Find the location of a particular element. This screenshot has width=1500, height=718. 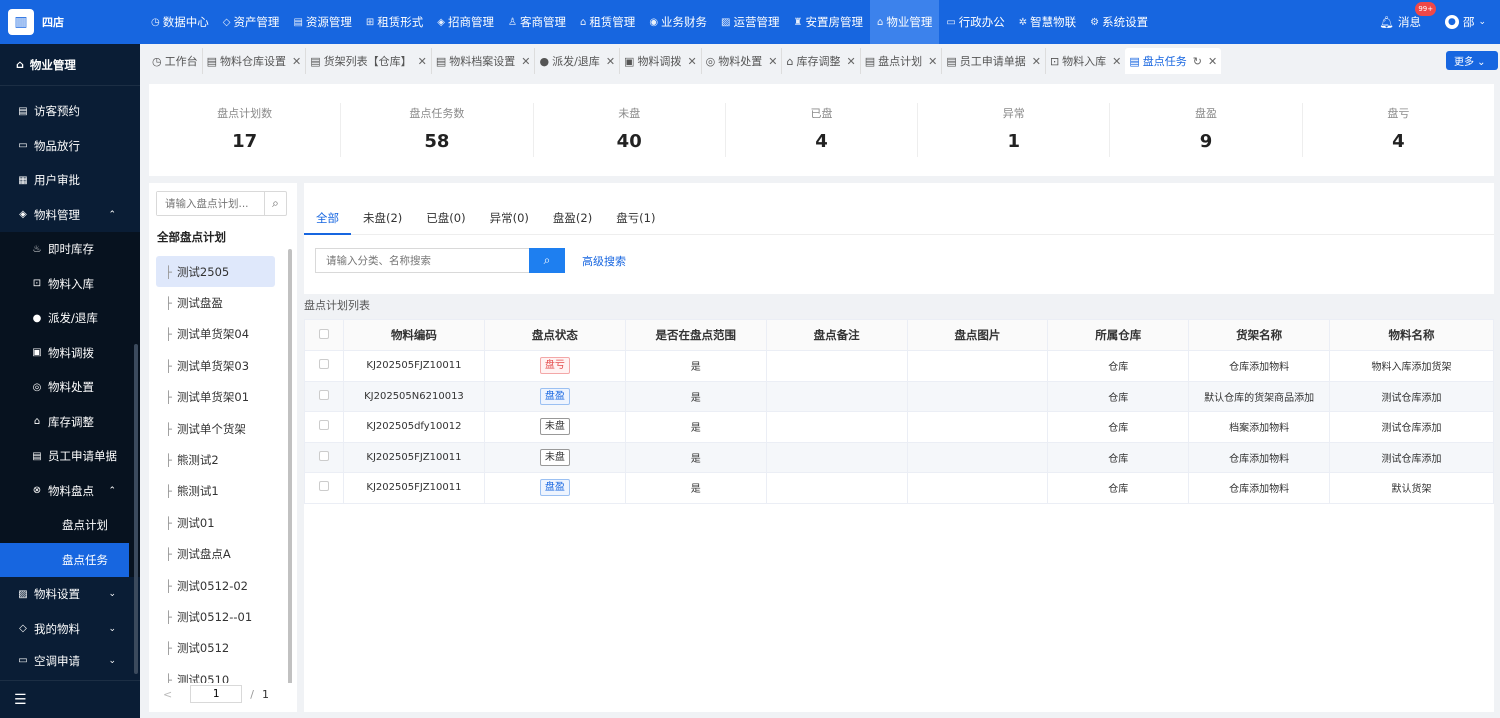

table-row: KJ202505FJZ10011 盘盈 是 仓库 仓库添加物料 默认货架 is located at coordinates (899, 488).